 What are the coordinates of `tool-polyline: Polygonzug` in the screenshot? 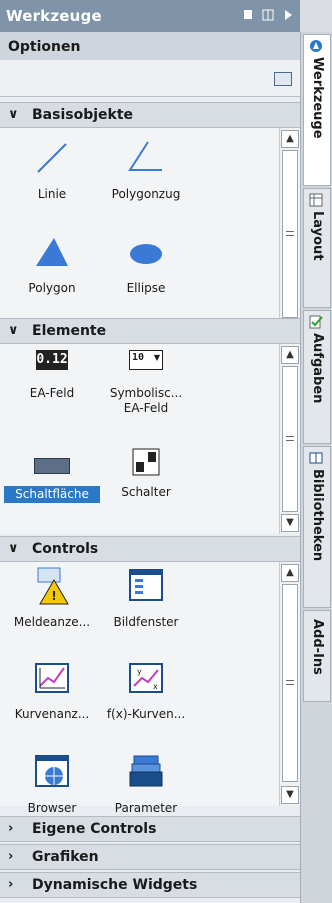 It's located at (146, 170).